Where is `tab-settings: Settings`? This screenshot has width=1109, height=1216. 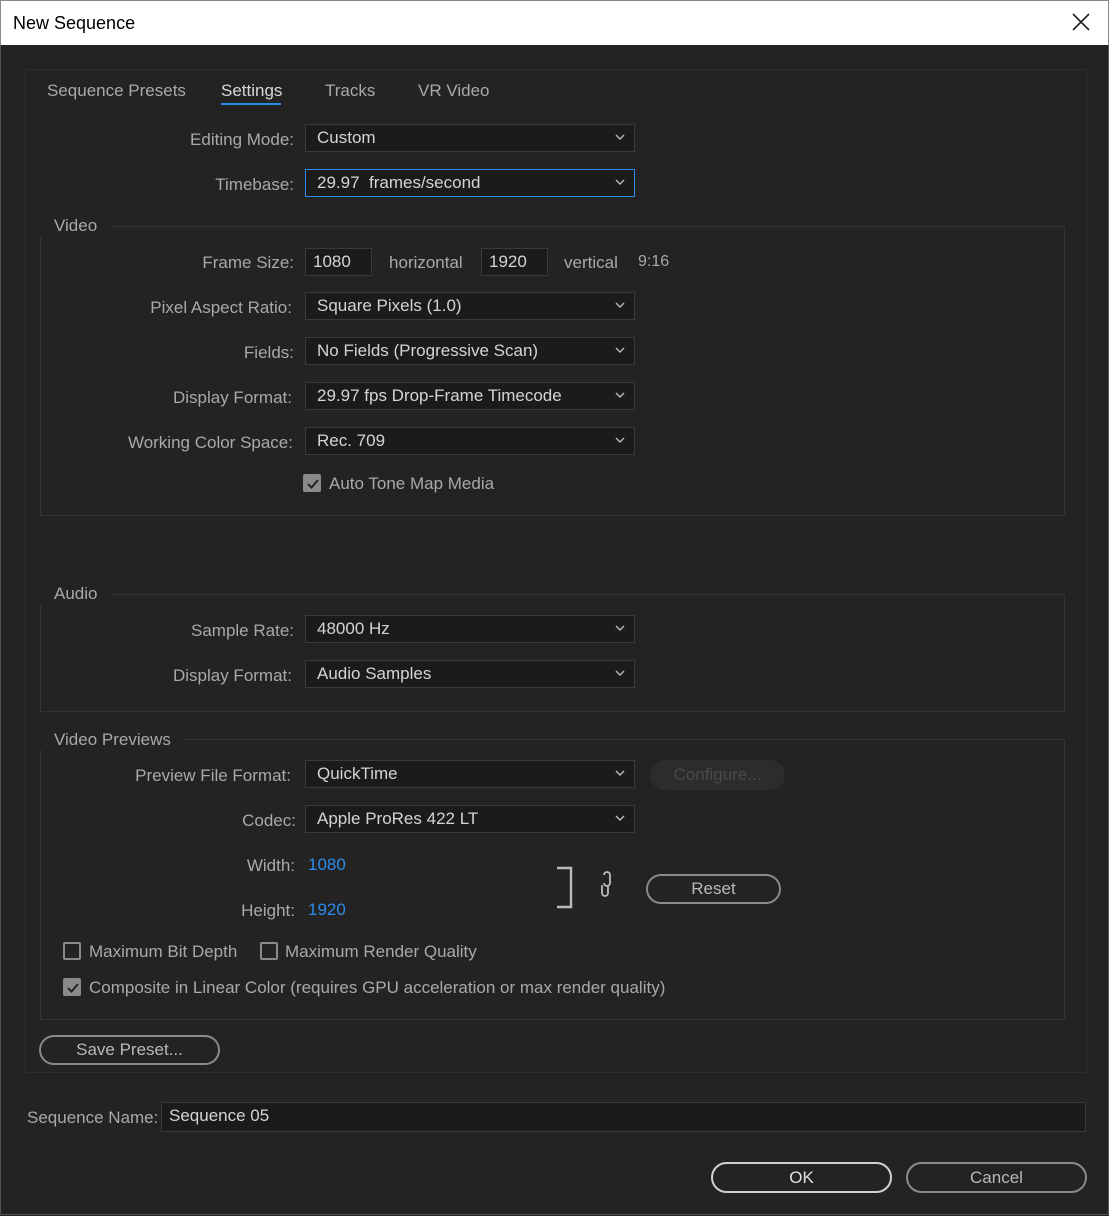
tab-settings: Settings is located at coordinates (251, 91).